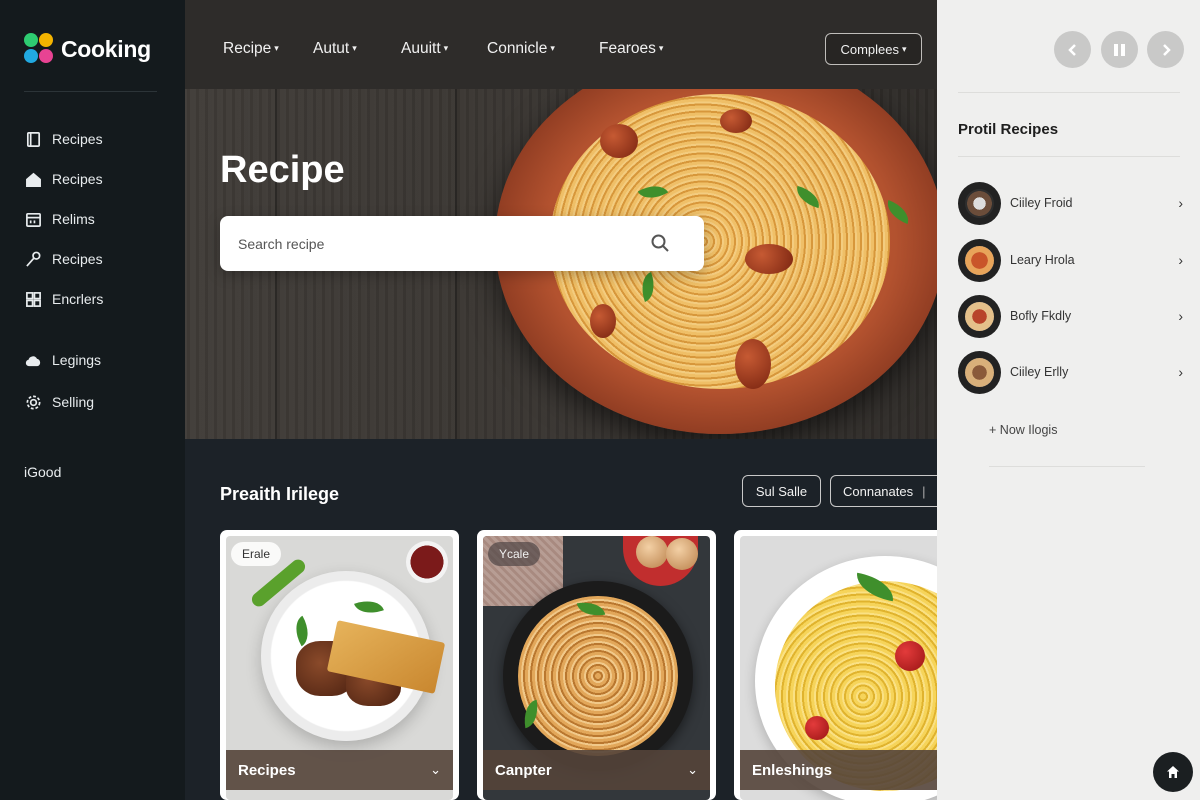 The height and width of the screenshot is (800, 1200). What do you see at coordinates (627, 48) in the screenshot?
I see `topnav-label: Fearoes` at bounding box center [627, 48].